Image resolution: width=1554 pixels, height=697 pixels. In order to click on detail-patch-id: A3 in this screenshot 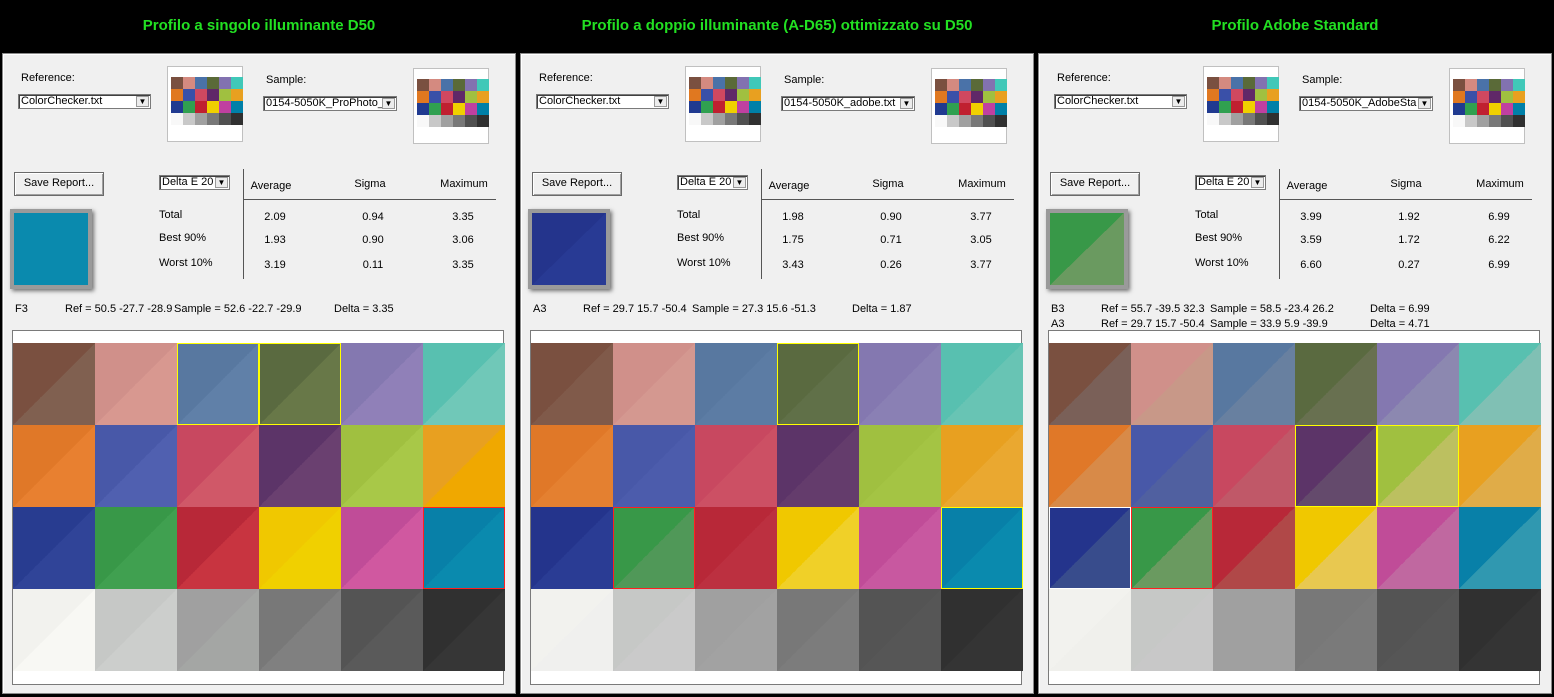, I will do `click(1058, 324)`.